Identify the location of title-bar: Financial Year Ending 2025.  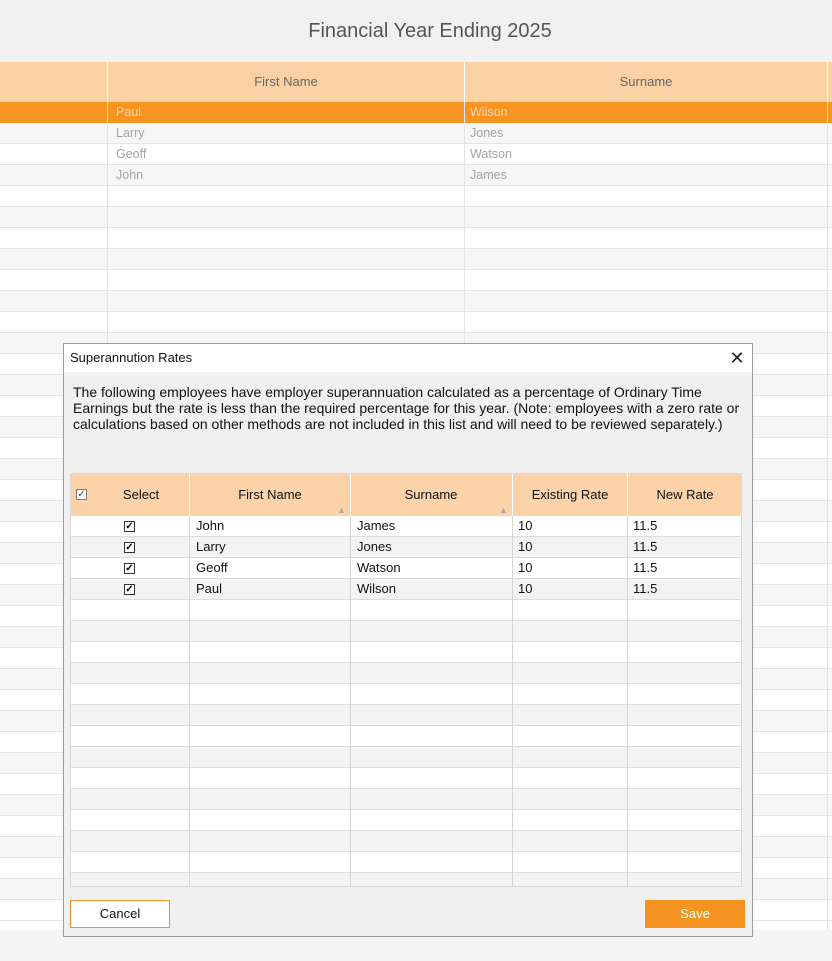
(416, 31).